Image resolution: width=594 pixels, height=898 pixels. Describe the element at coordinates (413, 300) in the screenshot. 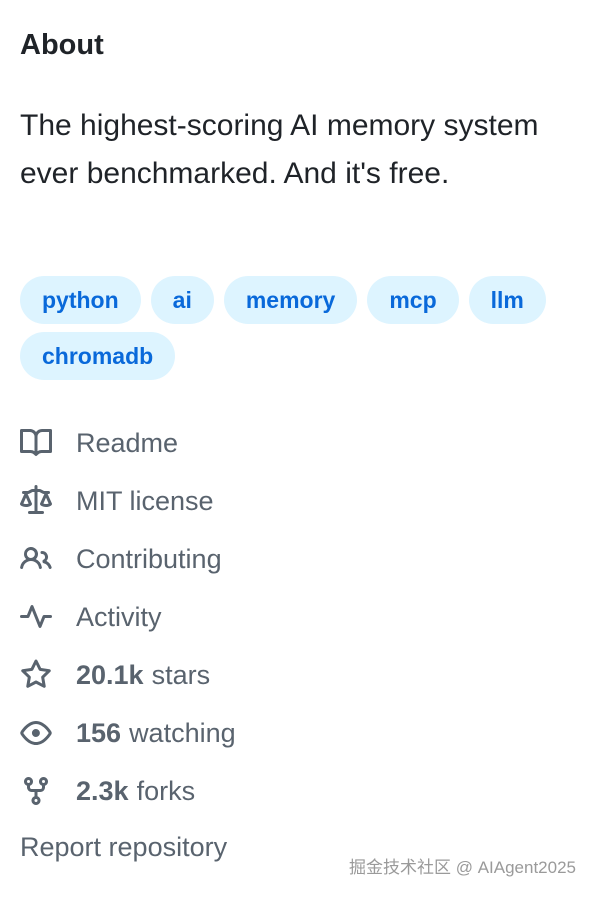

I see `topic-mcp: mcp` at that location.